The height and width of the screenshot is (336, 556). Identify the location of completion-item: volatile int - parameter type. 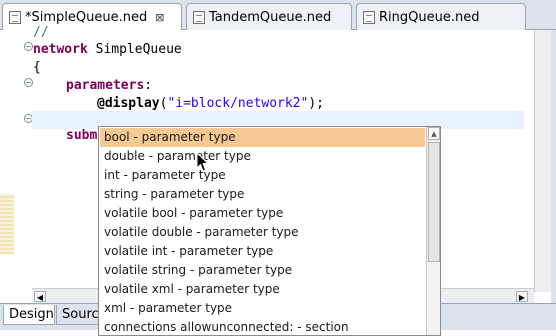
(262, 251).